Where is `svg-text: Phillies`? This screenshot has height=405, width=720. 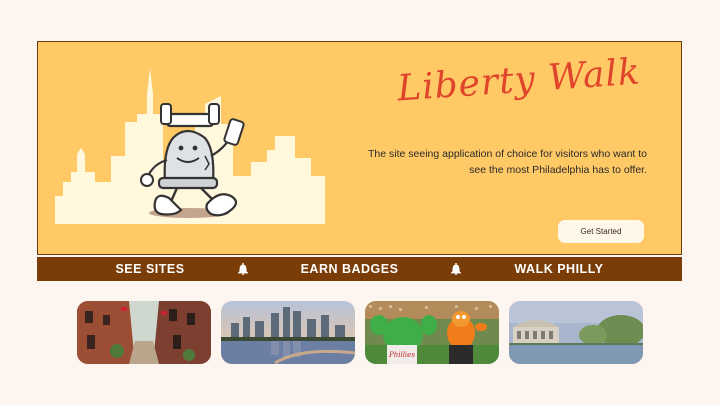
svg-text: Phillies is located at coordinates (401, 355).